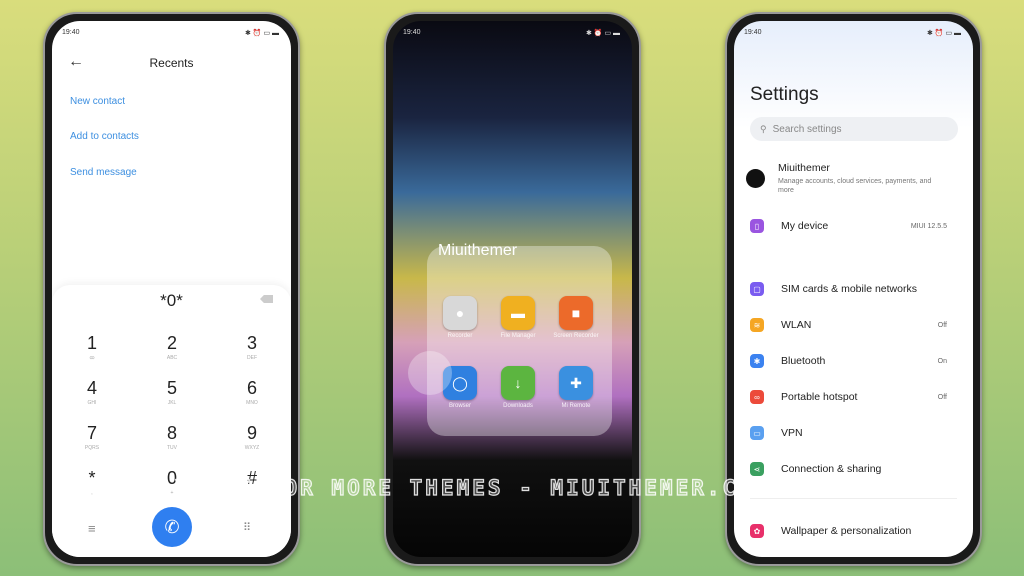 Image resolution: width=1024 pixels, height=576 pixels. I want to click on settings-item: ▢ SIM cards & mobile networks, so click(853, 289).